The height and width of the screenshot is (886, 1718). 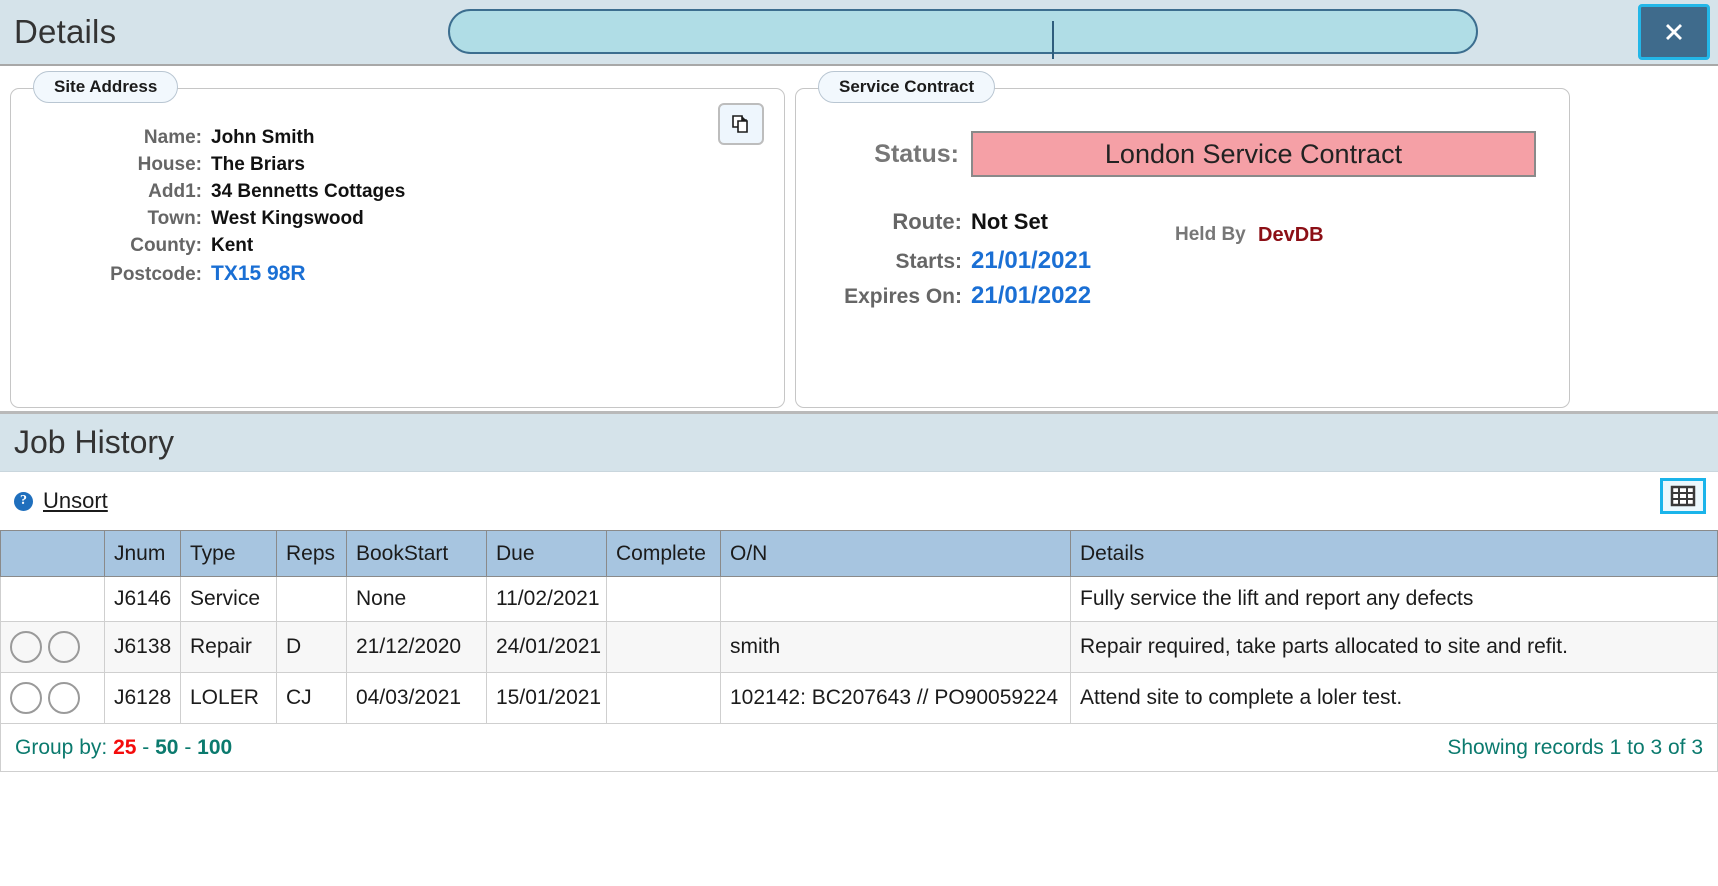 I want to click on group-option-100: 100, so click(x=214, y=747).